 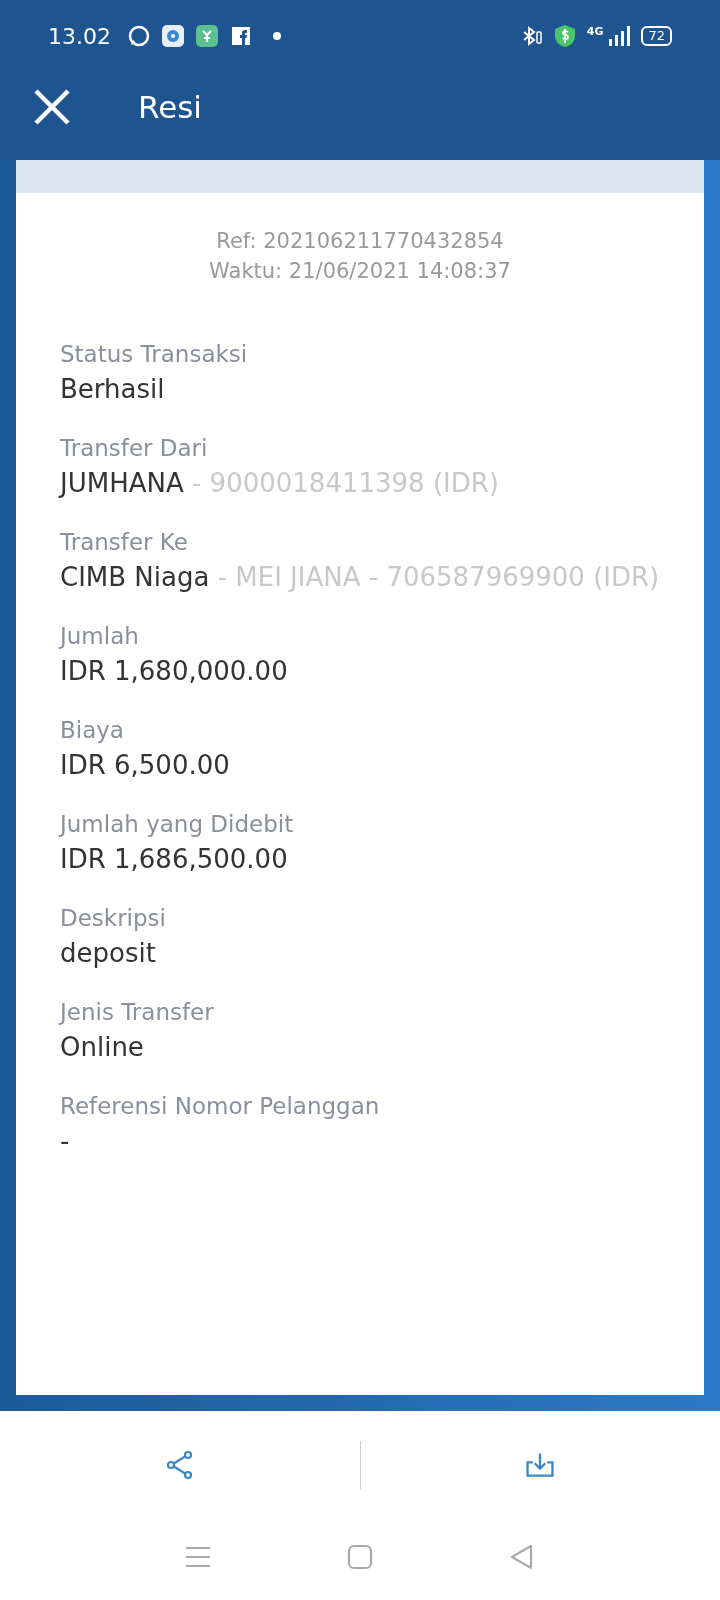 I want to click on shield-icon, so click(x=564, y=36).